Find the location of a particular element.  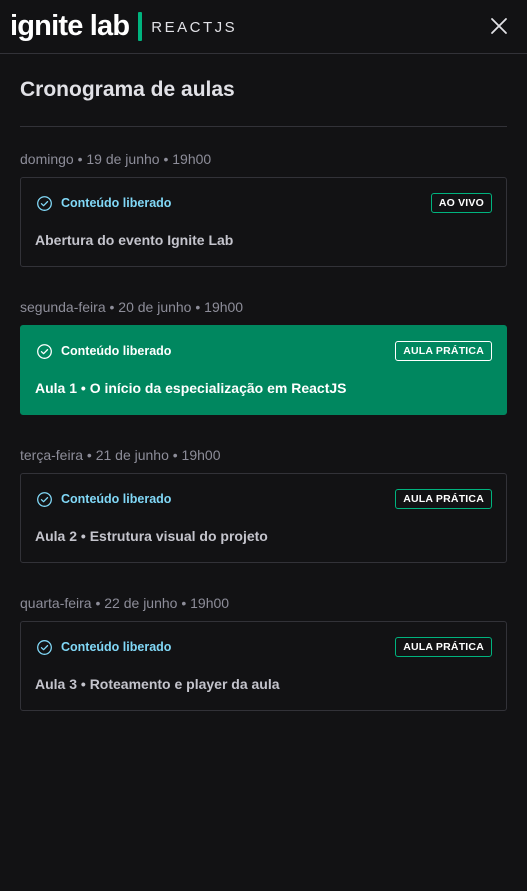

close-icon is located at coordinates (499, 26).